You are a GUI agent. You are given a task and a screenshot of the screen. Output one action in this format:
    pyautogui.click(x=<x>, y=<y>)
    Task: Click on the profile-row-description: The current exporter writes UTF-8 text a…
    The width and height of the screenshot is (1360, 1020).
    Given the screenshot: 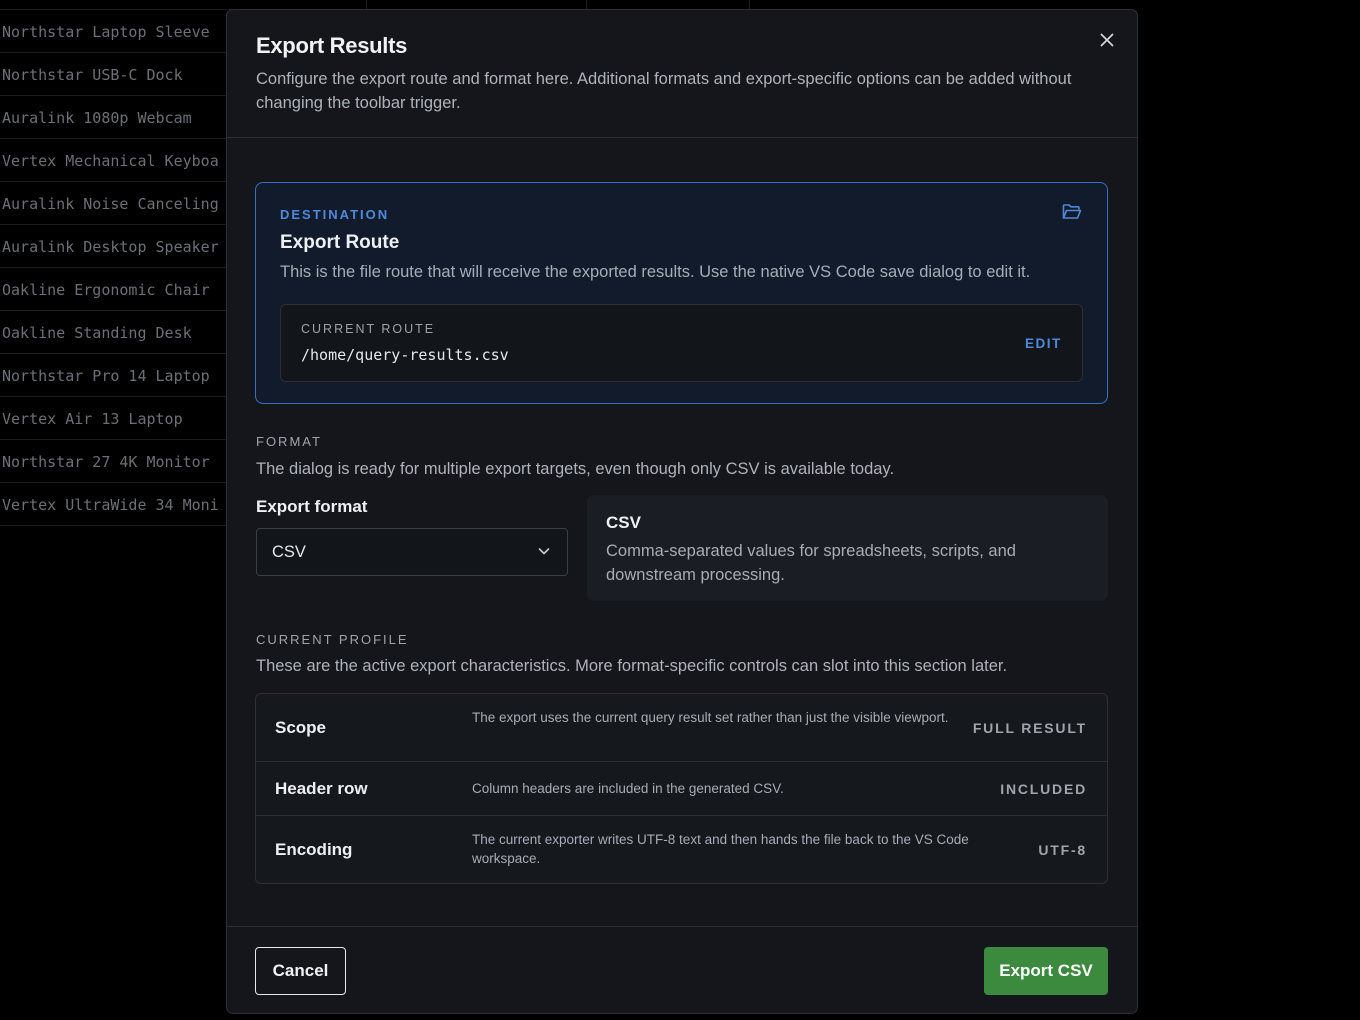 What is the action you would take?
    pyautogui.click(x=720, y=849)
    